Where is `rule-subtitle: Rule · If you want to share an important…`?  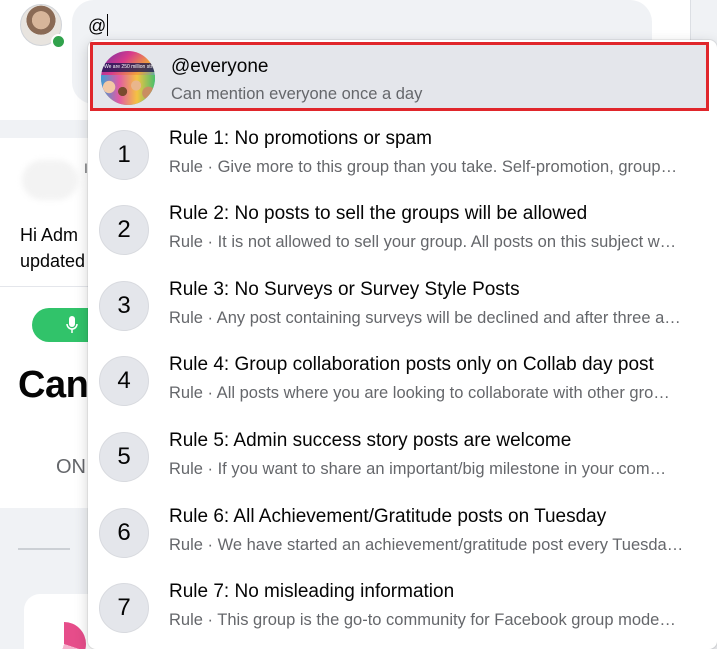
rule-subtitle: Rule · If you want to share an important… is located at coordinates (418, 469).